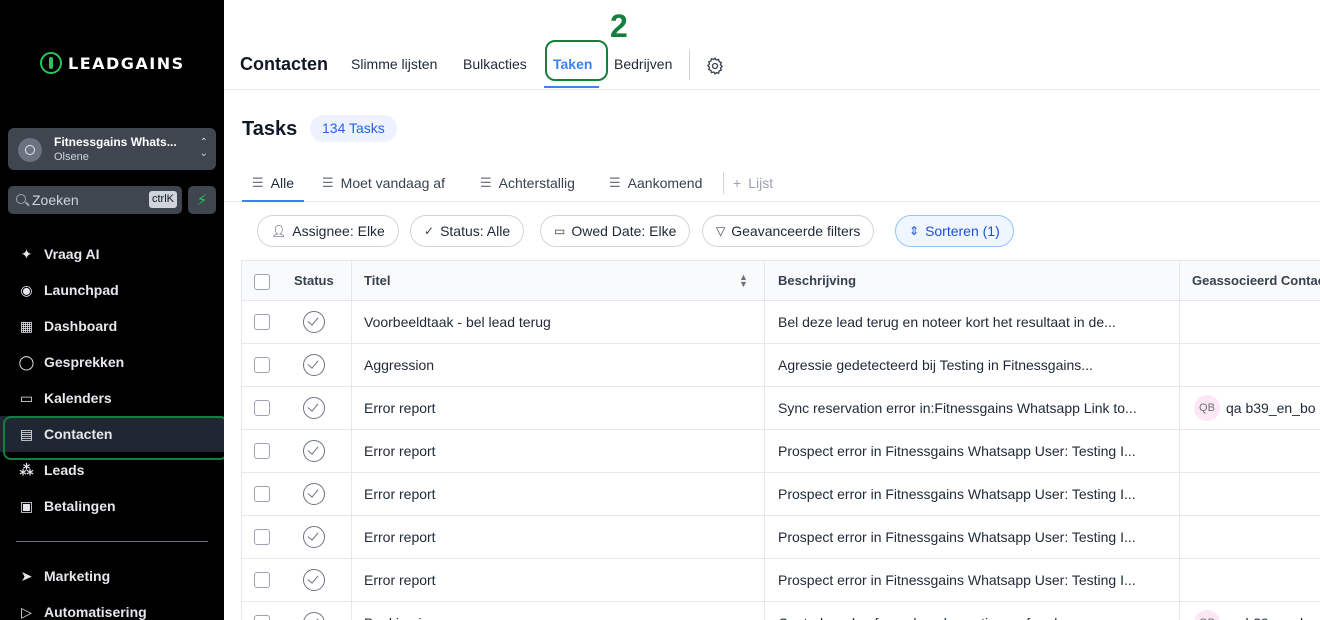  I want to click on view-tab-aankomend: ☰ Aankomend, so click(655, 183).